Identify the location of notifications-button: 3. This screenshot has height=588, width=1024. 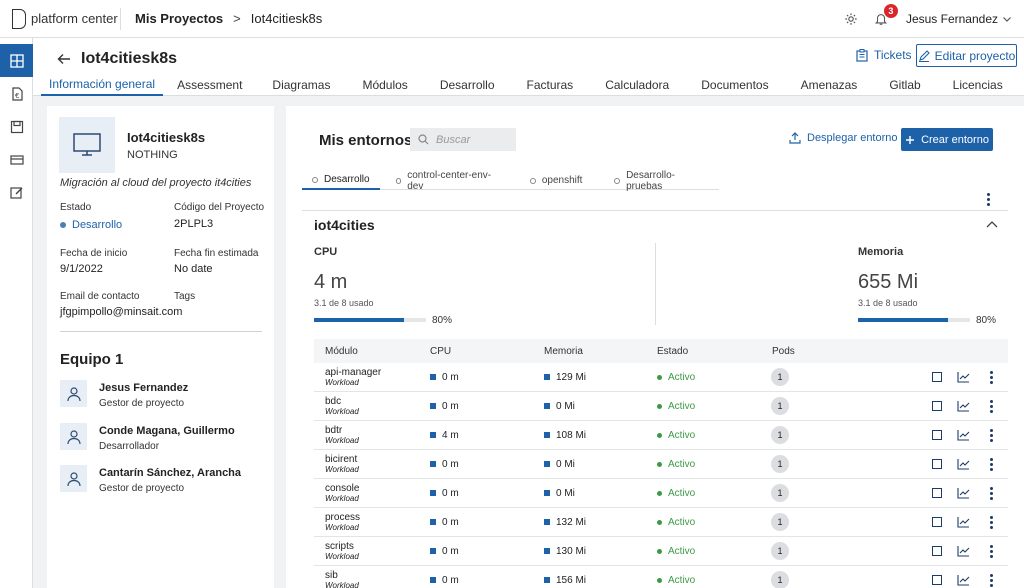
(885, 16).